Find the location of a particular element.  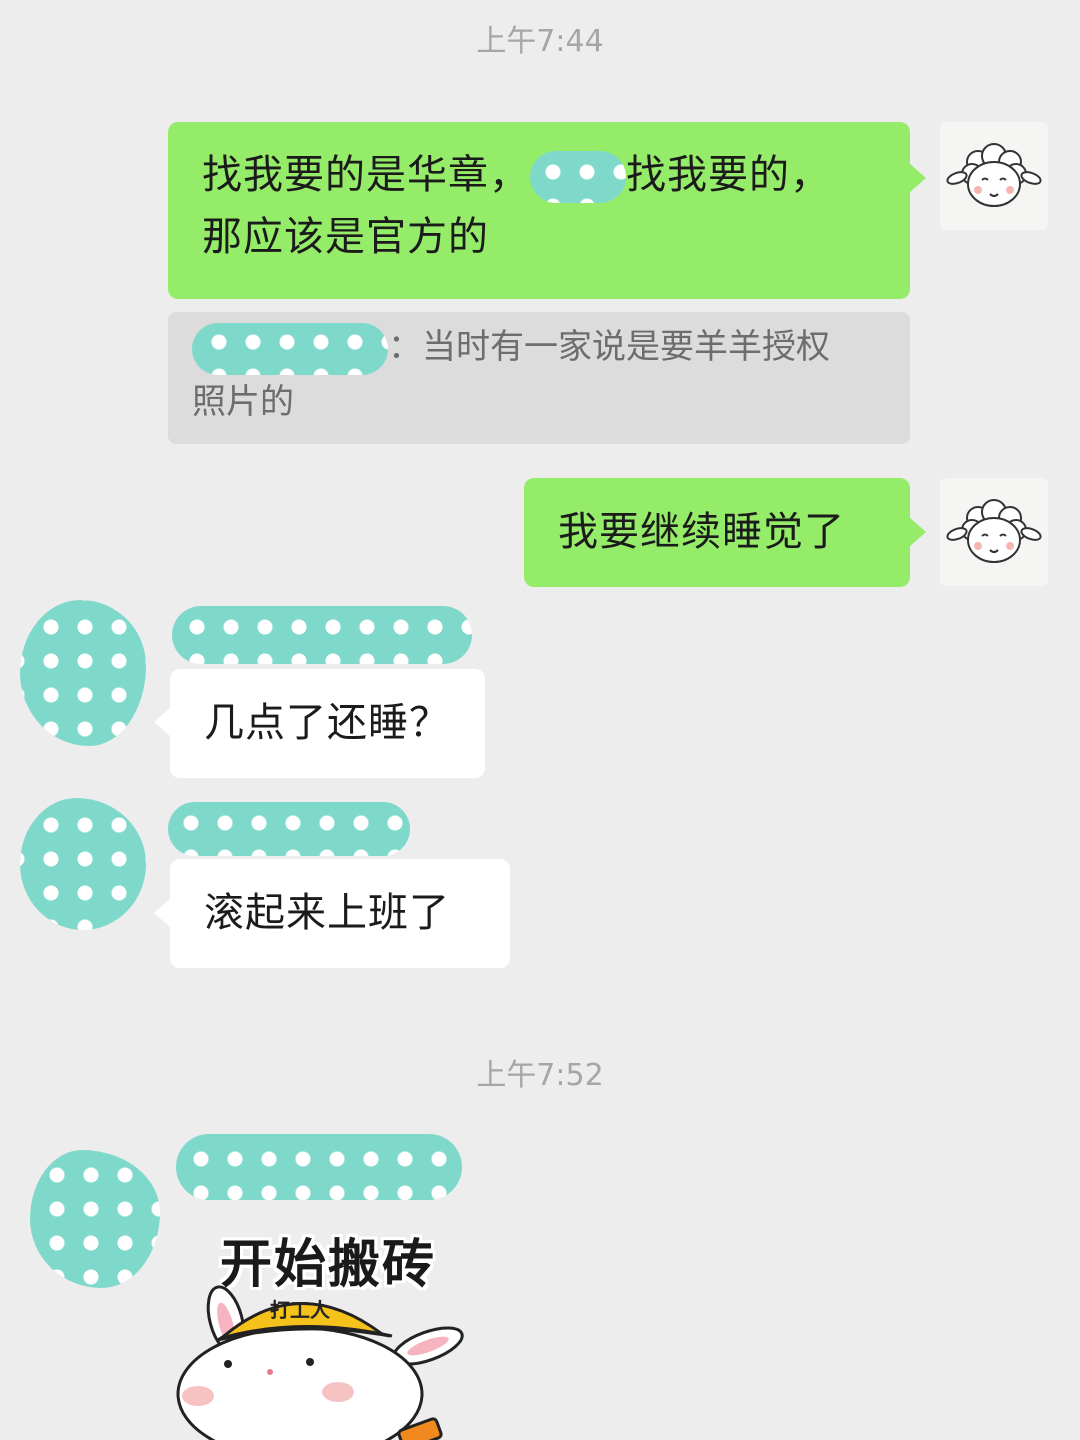

message-bubble-self: 我要继续睡觉了 is located at coordinates (717, 532).